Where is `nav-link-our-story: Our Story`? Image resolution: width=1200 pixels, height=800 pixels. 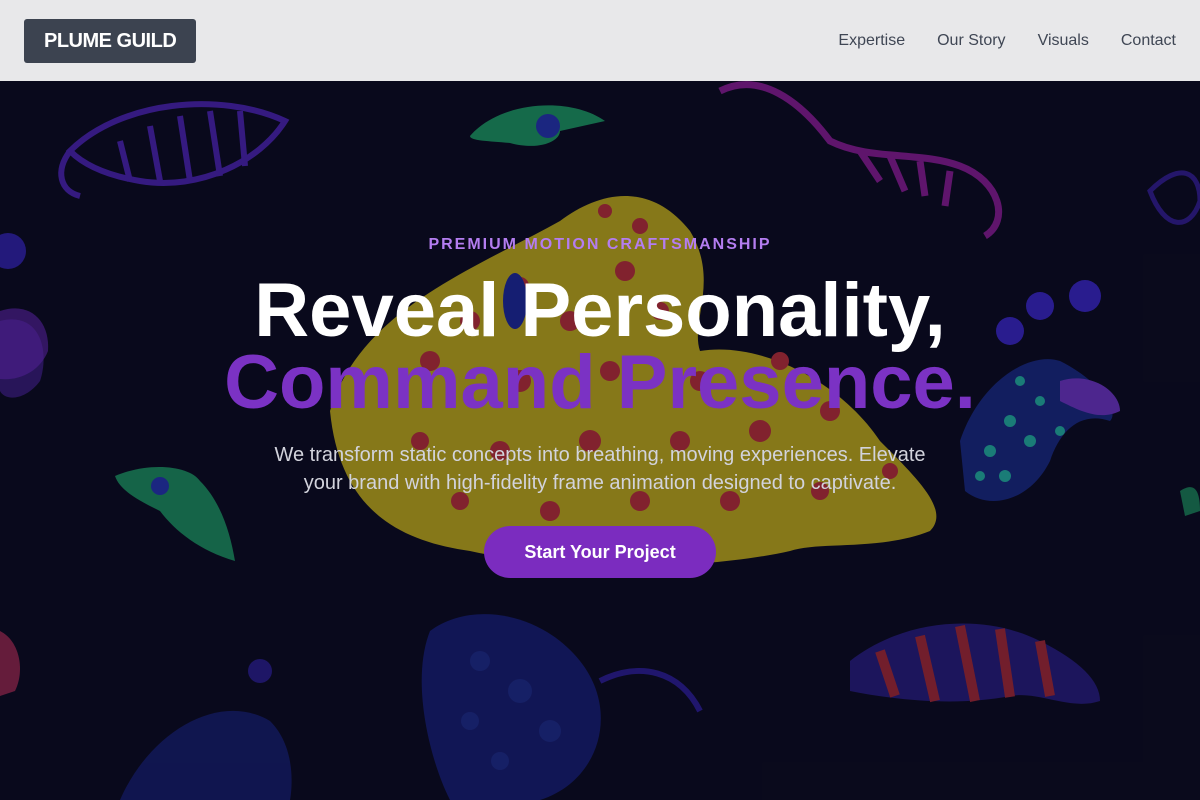
nav-link-our-story: Our Story is located at coordinates (971, 41).